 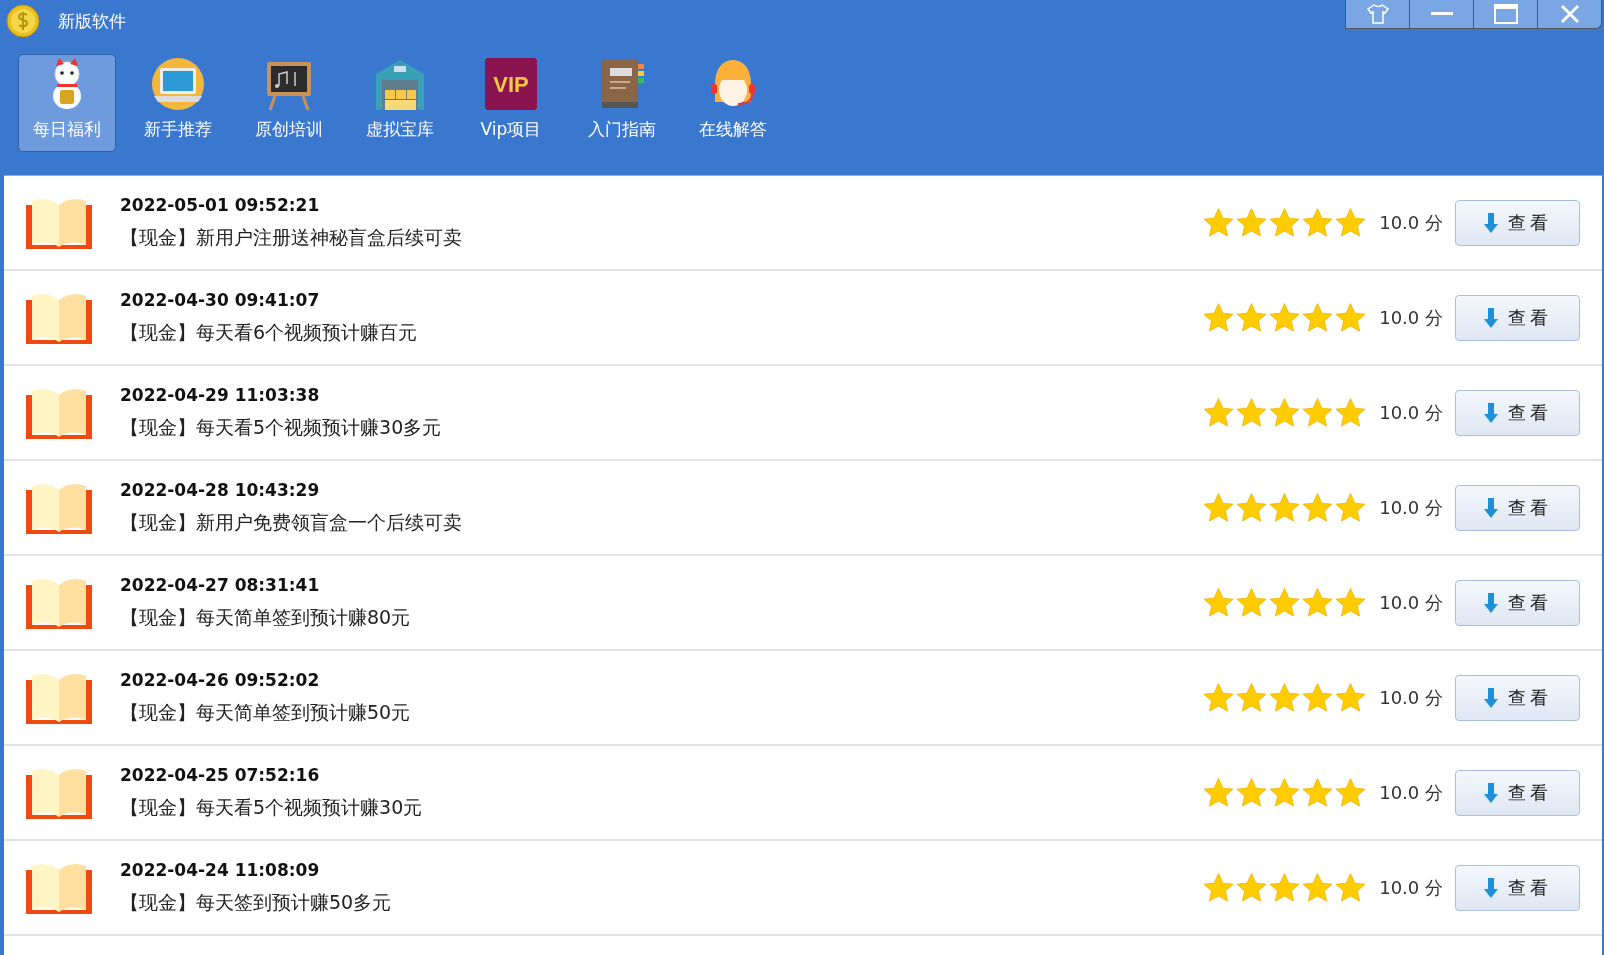 I want to click on minimize-button, so click(x=1441, y=14).